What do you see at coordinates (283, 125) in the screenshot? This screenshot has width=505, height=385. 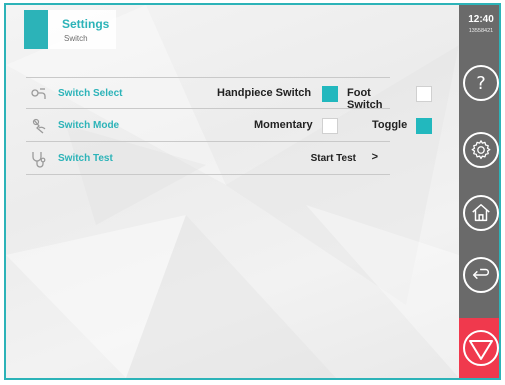 I see `momentary-label: Momentary` at bounding box center [283, 125].